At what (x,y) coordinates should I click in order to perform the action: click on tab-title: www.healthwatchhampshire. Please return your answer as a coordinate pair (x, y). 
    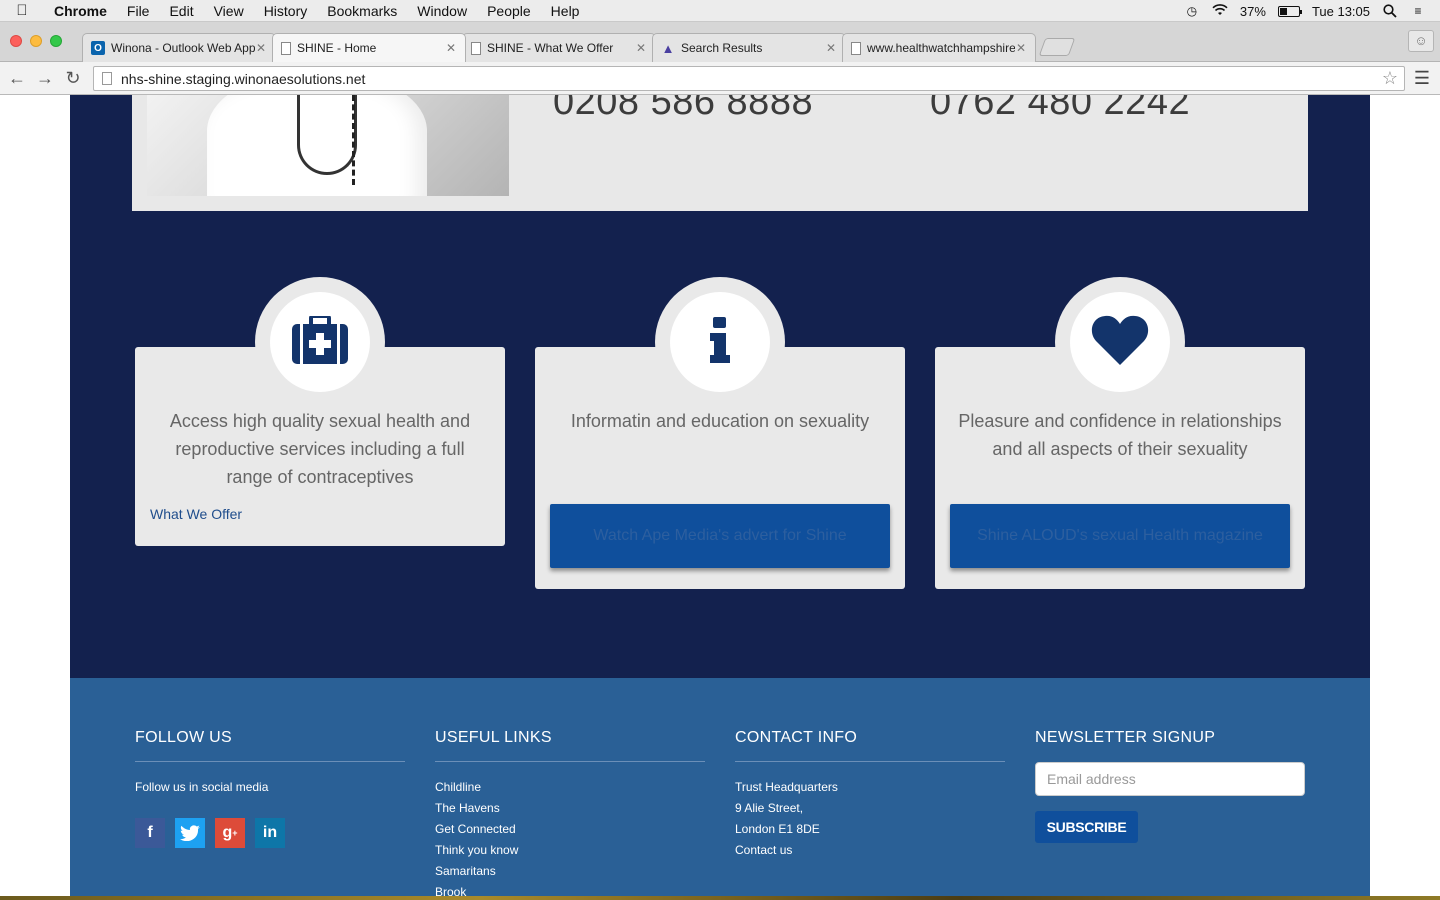
    Looking at the image, I should click on (941, 48).